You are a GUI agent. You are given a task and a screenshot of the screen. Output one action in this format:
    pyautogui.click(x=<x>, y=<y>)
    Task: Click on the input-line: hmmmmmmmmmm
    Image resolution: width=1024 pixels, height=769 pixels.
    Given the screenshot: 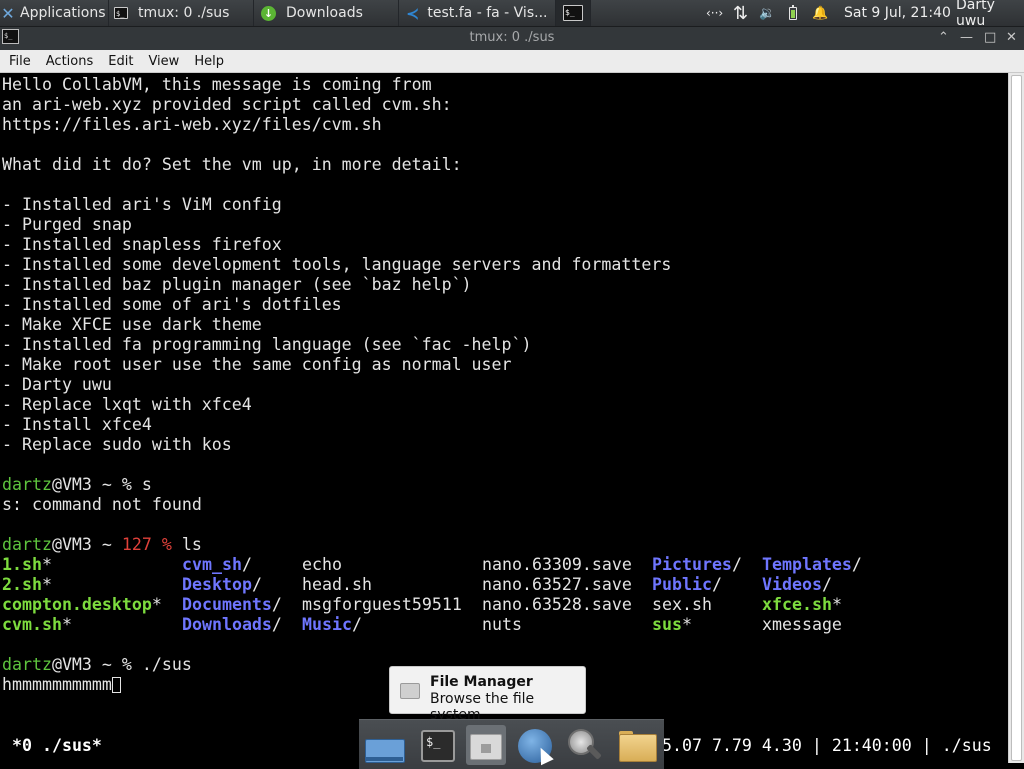 What is the action you would take?
    pyautogui.click(x=61, y=685)
    